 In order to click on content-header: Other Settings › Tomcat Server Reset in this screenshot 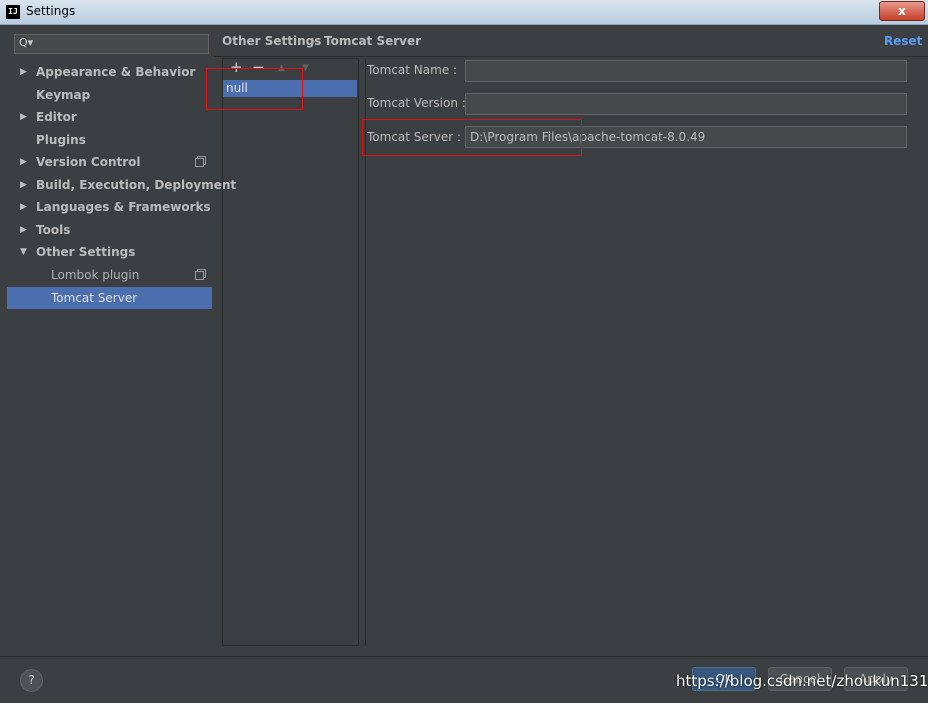, I will do `click(571, 41)`.